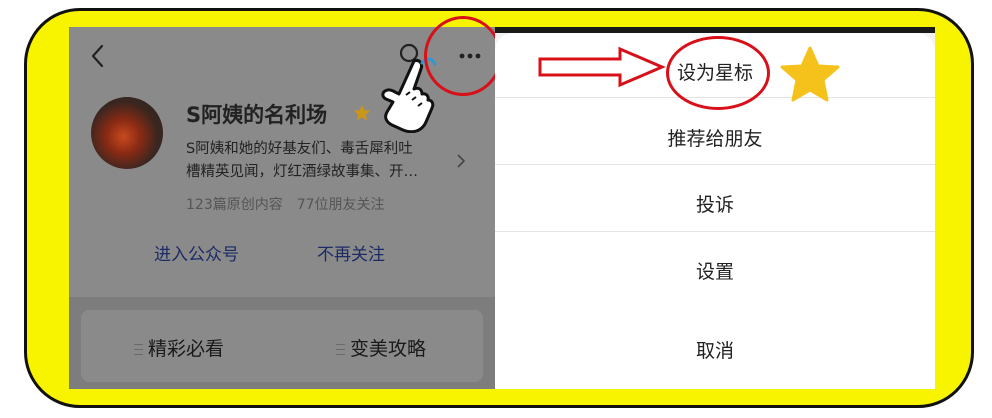 Image resolution: width=992 pixels, height=418 pixels. I want to click on account-name: S阿姨的名利场, so click(257, 115).